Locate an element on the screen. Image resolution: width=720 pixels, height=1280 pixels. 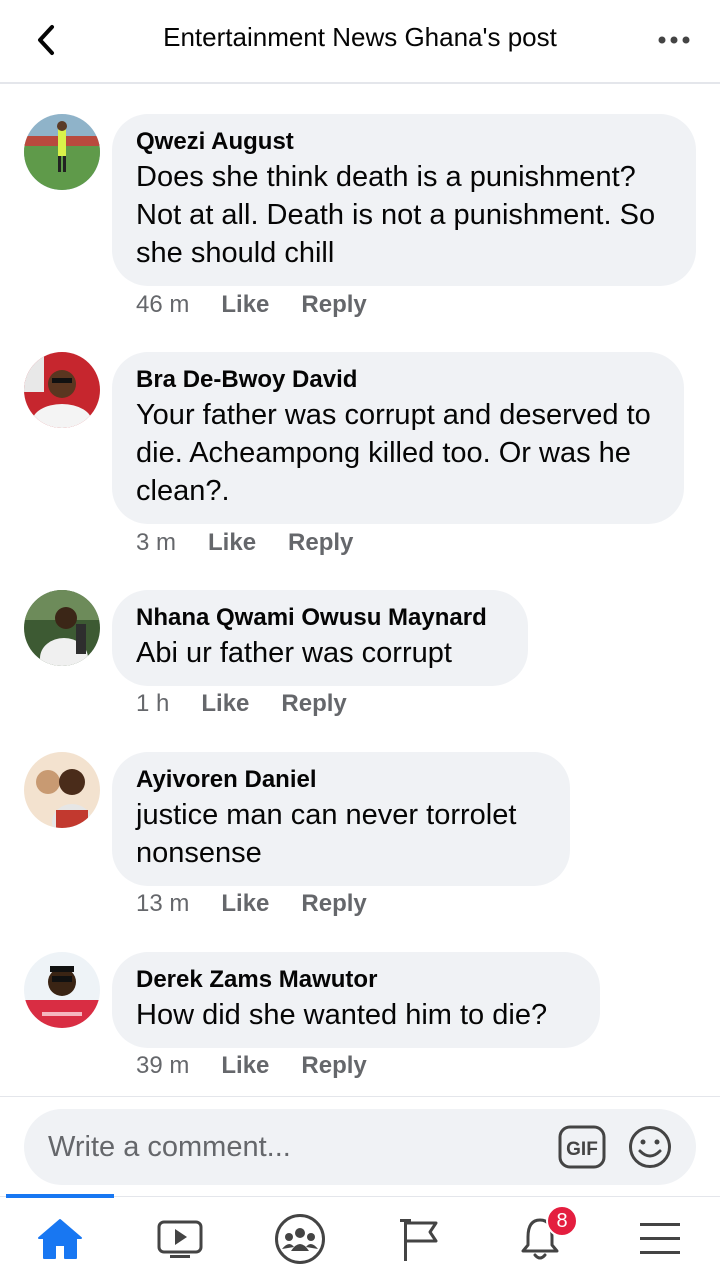
smiley-icon is located at coordinates (650, 1147).